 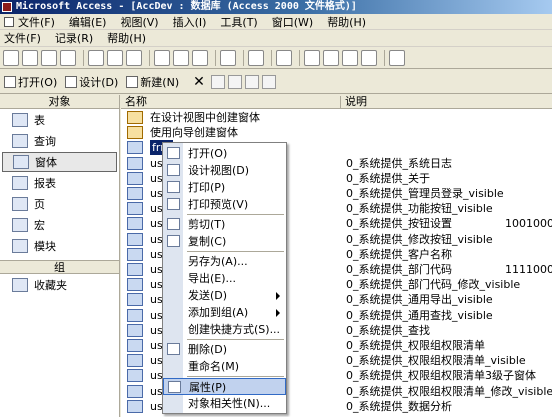 I want to click on menu-item-design-view: 设计视图(D), so click(x=224, y=170).